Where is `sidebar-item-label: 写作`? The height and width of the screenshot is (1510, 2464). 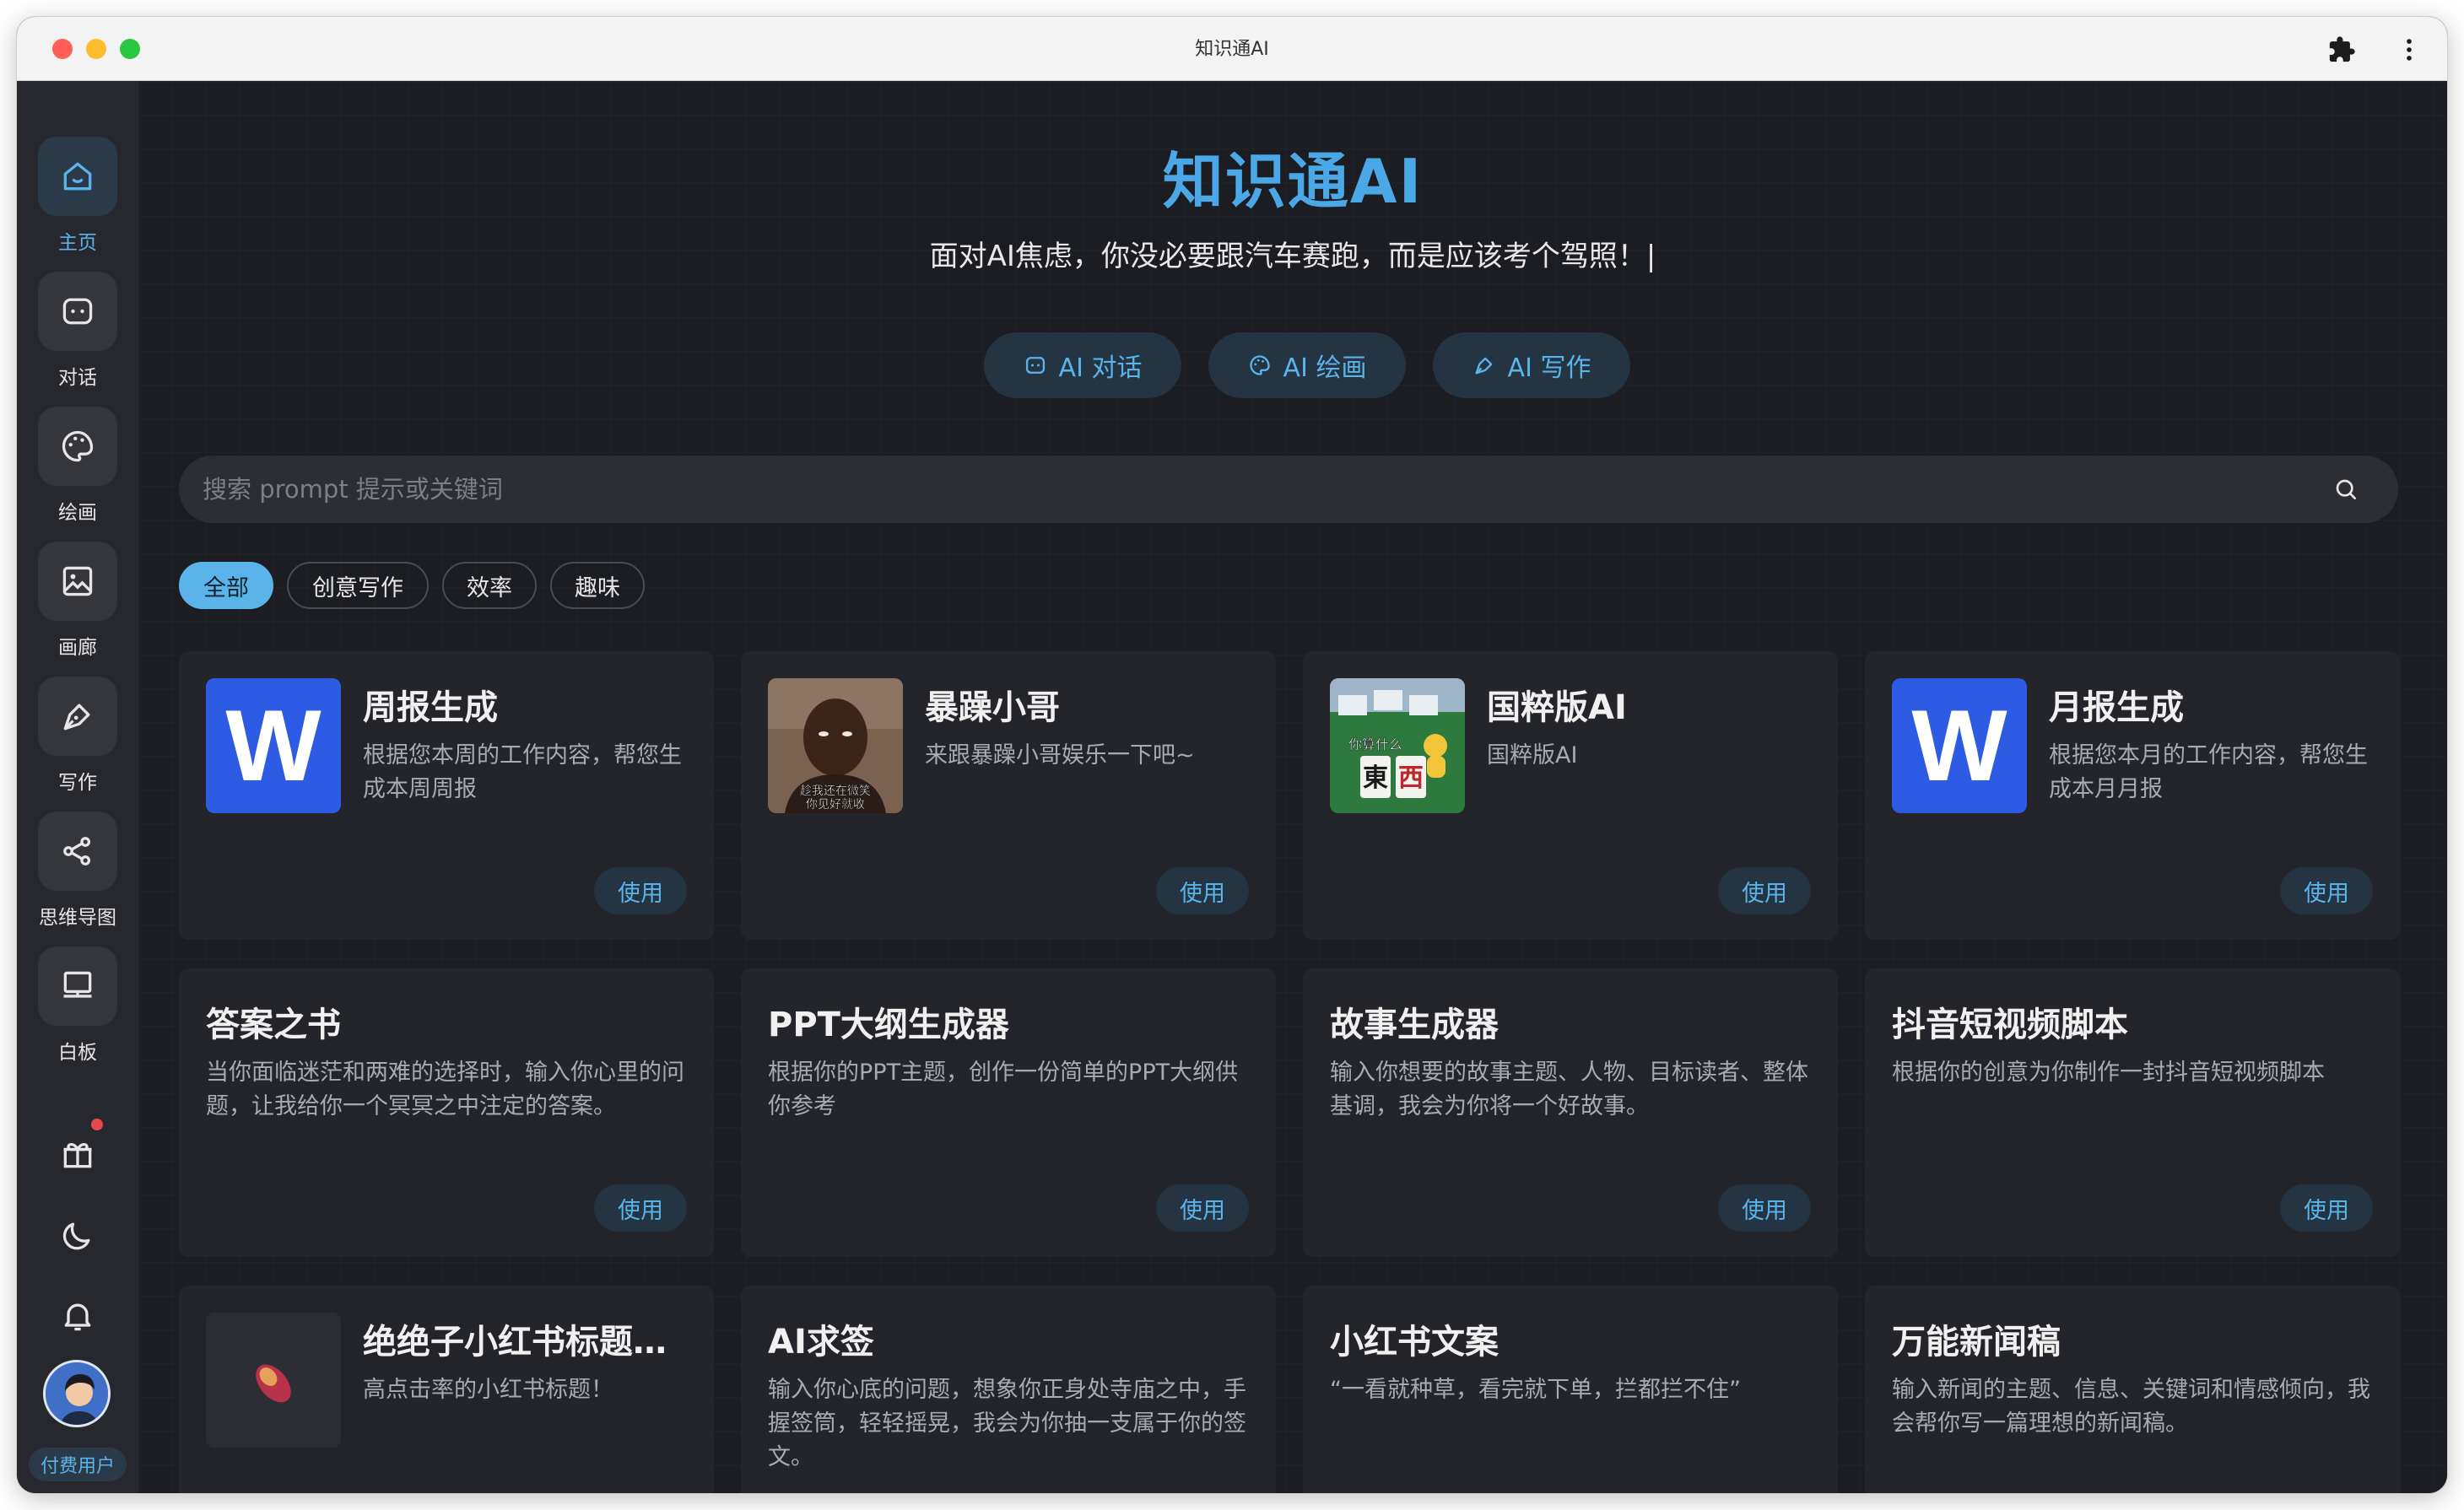 sidebar-item-label: 写作 is located at coordinates (78, 783).